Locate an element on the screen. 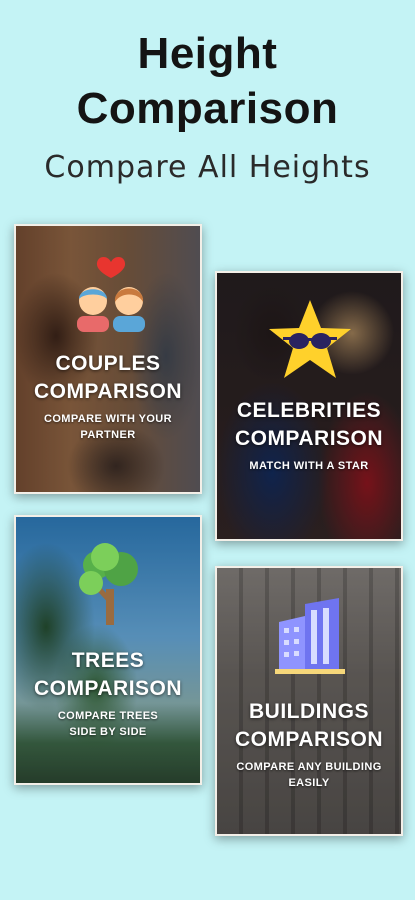 The image size is (415, 900). trees-card-title: TREES COMPARISON is located at coordinates (108, 674).